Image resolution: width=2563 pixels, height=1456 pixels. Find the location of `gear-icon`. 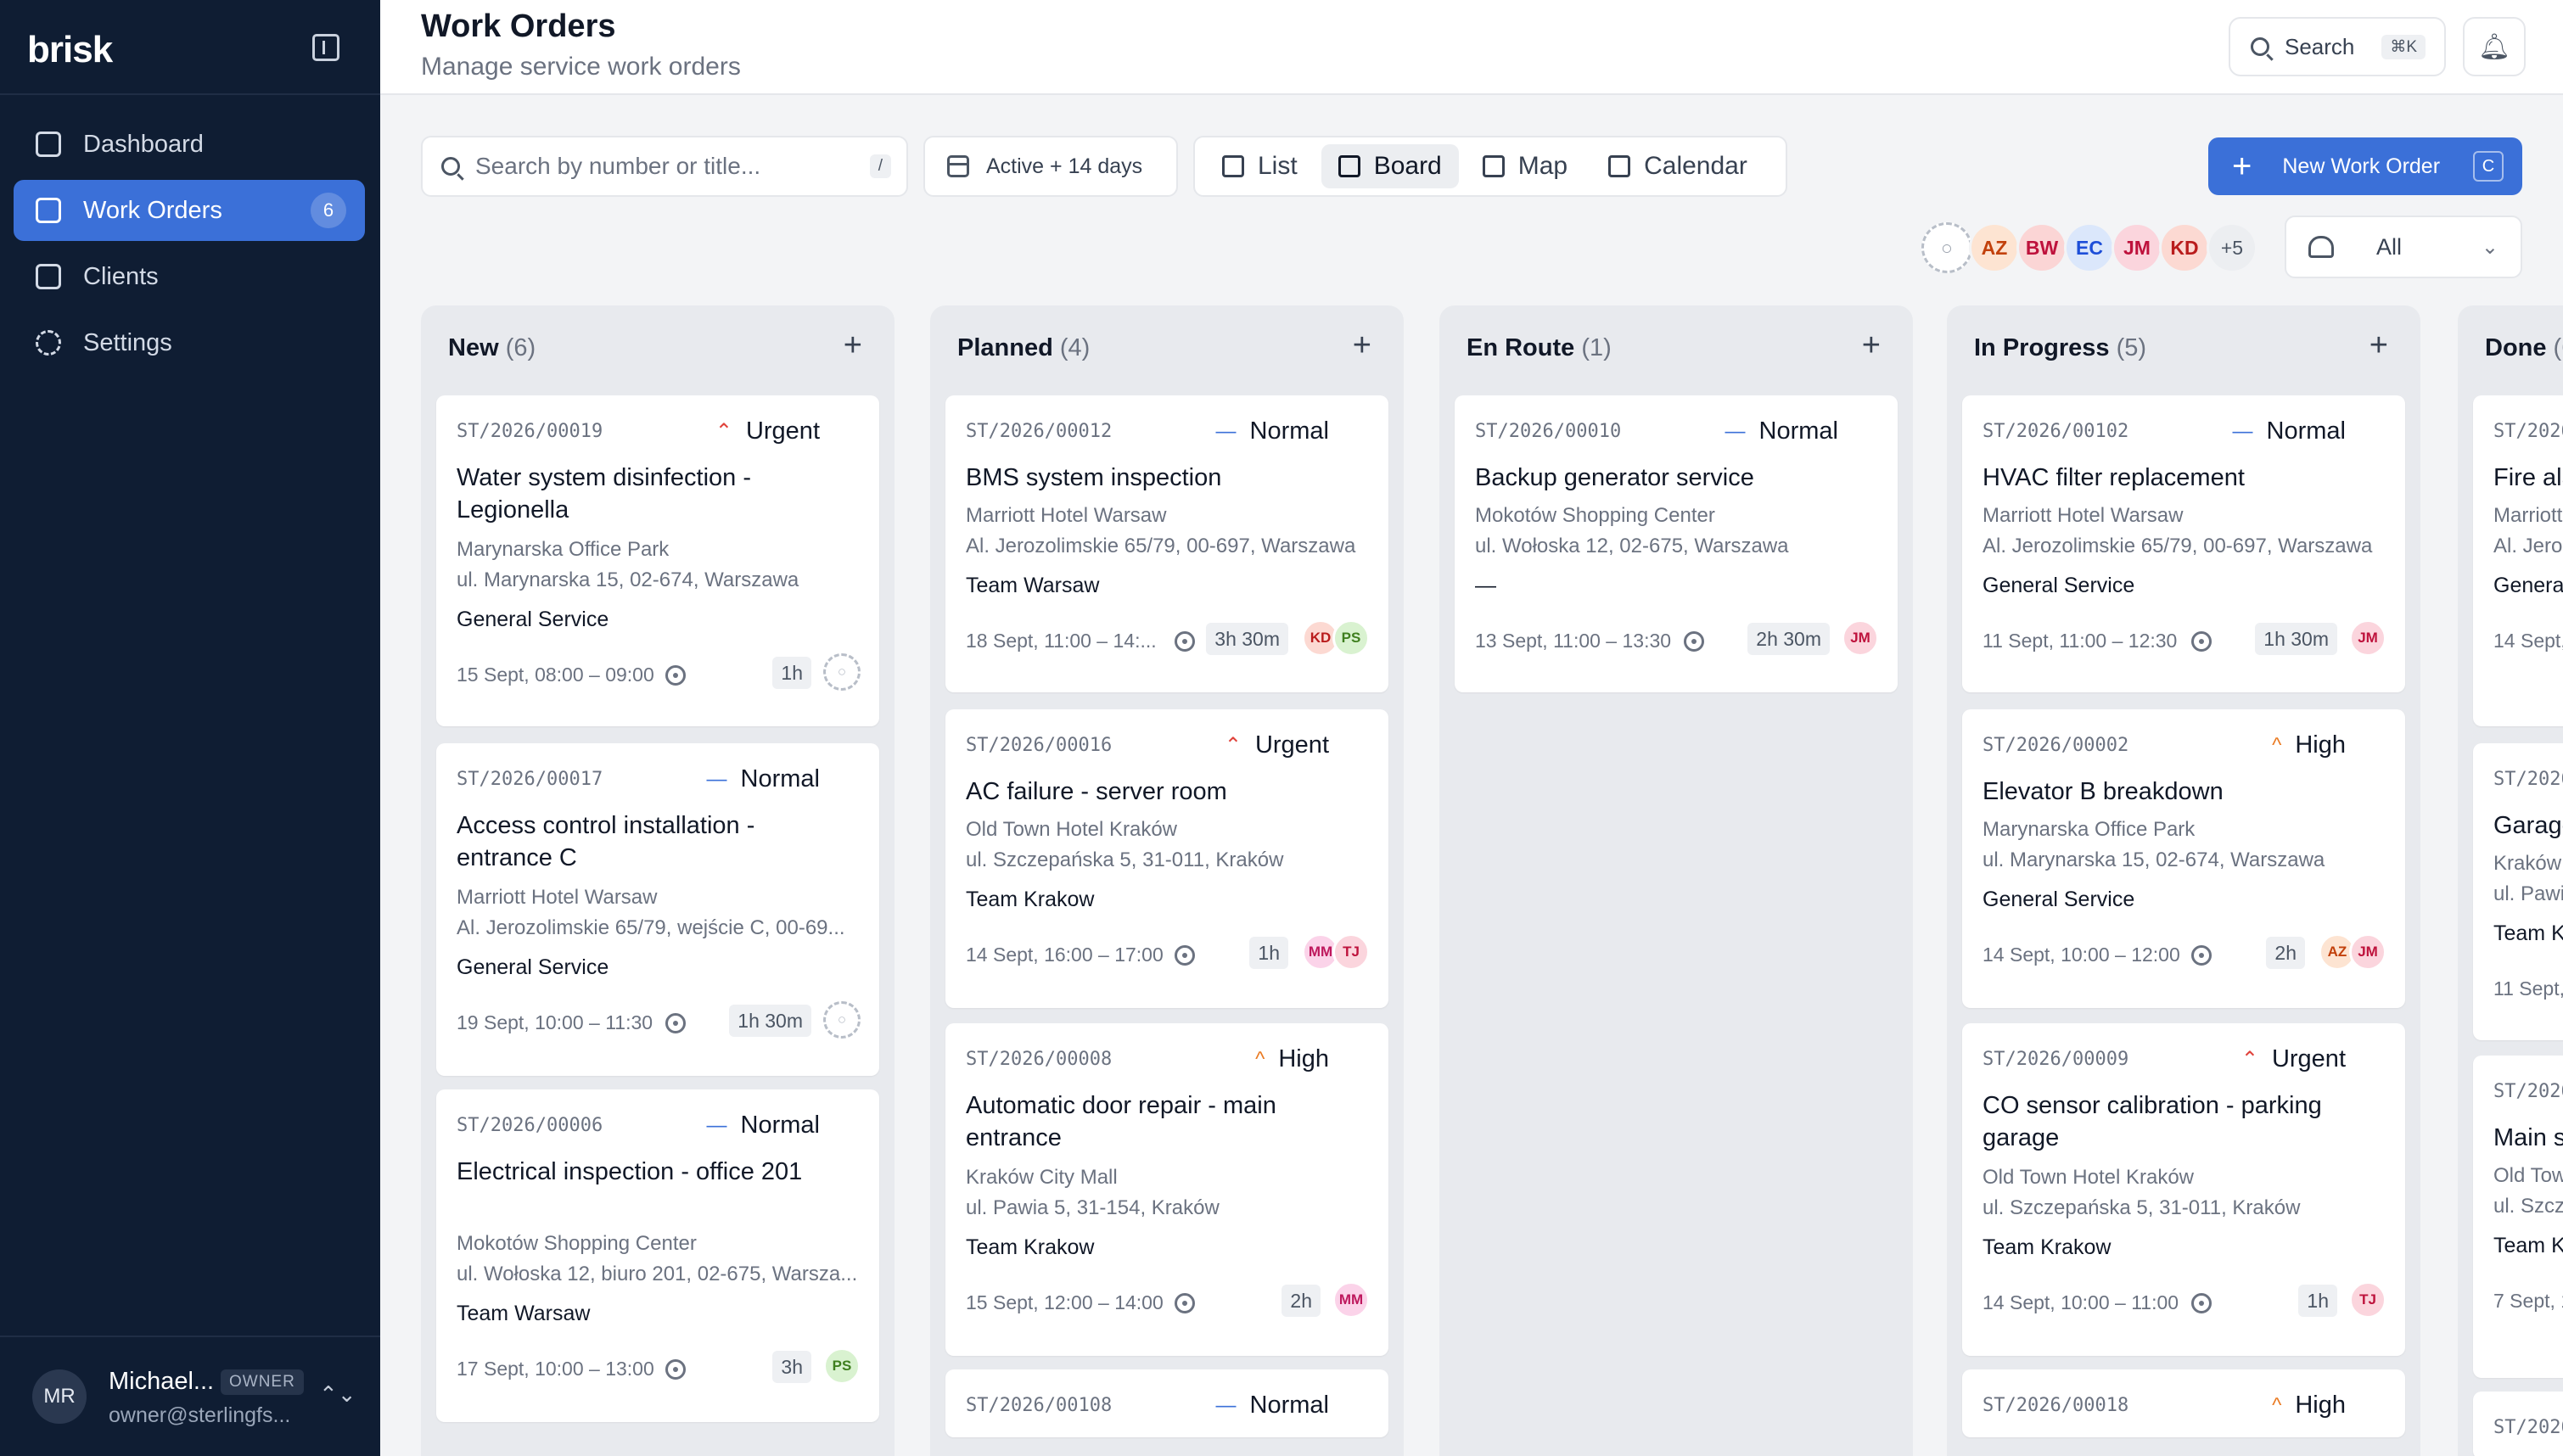

gear-icon is located at coordinates (49, 343).